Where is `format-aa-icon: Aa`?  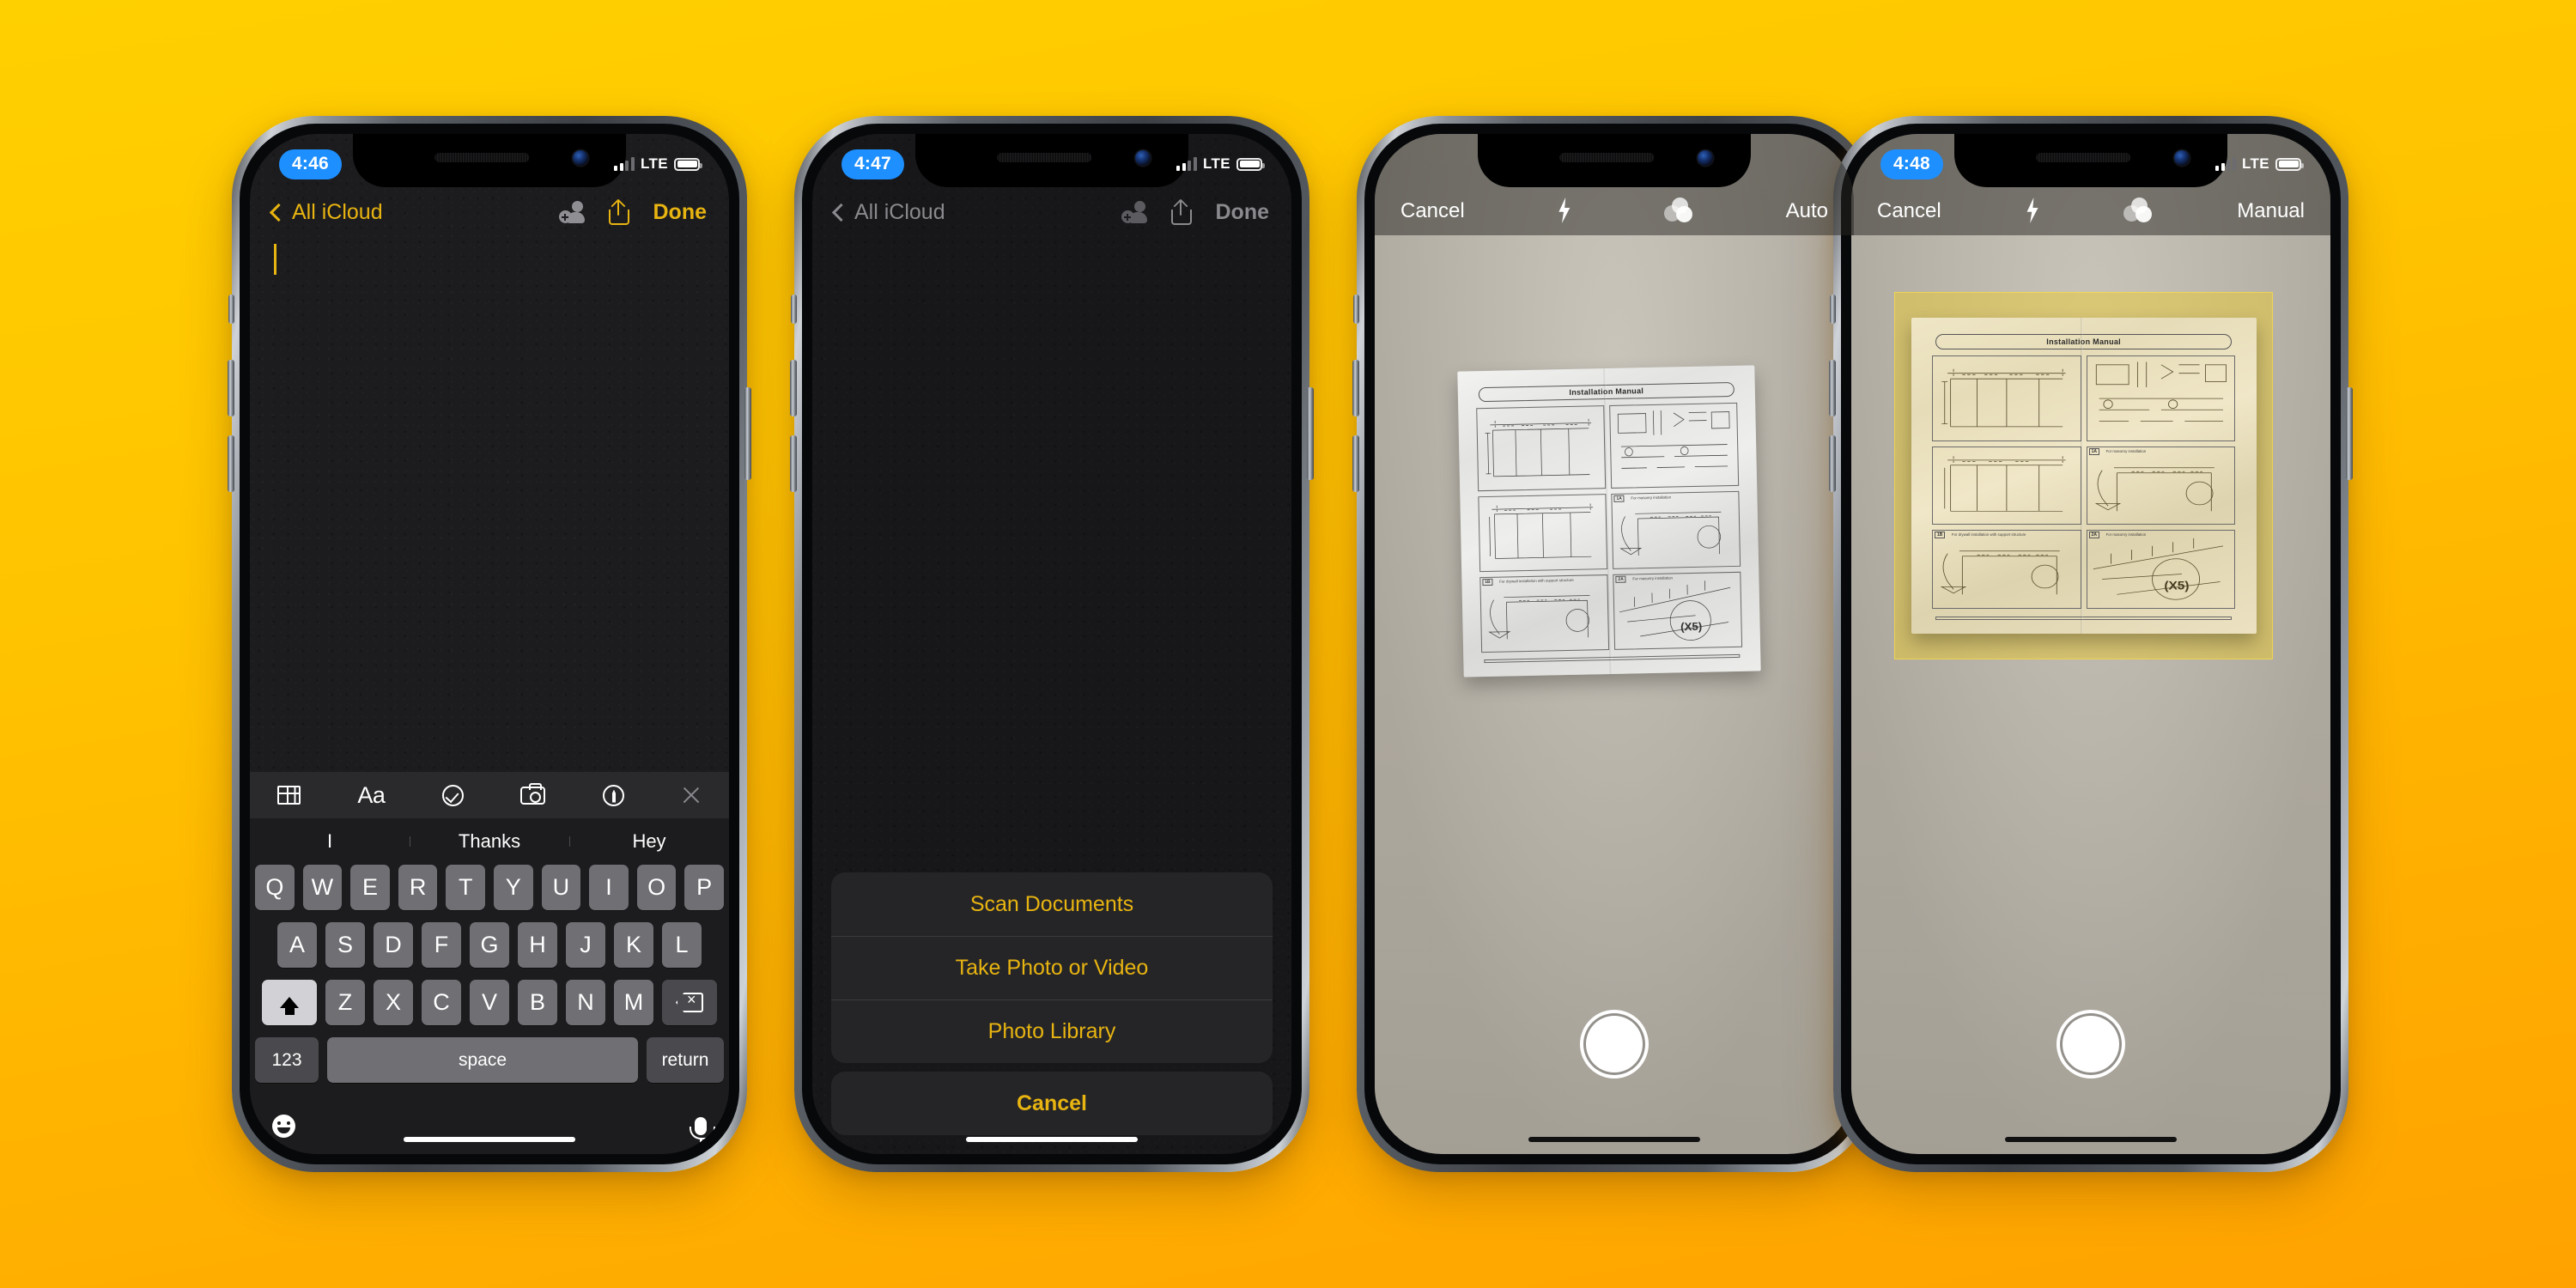 format-aa-icon: Aa is located at coordinates (371, 795).